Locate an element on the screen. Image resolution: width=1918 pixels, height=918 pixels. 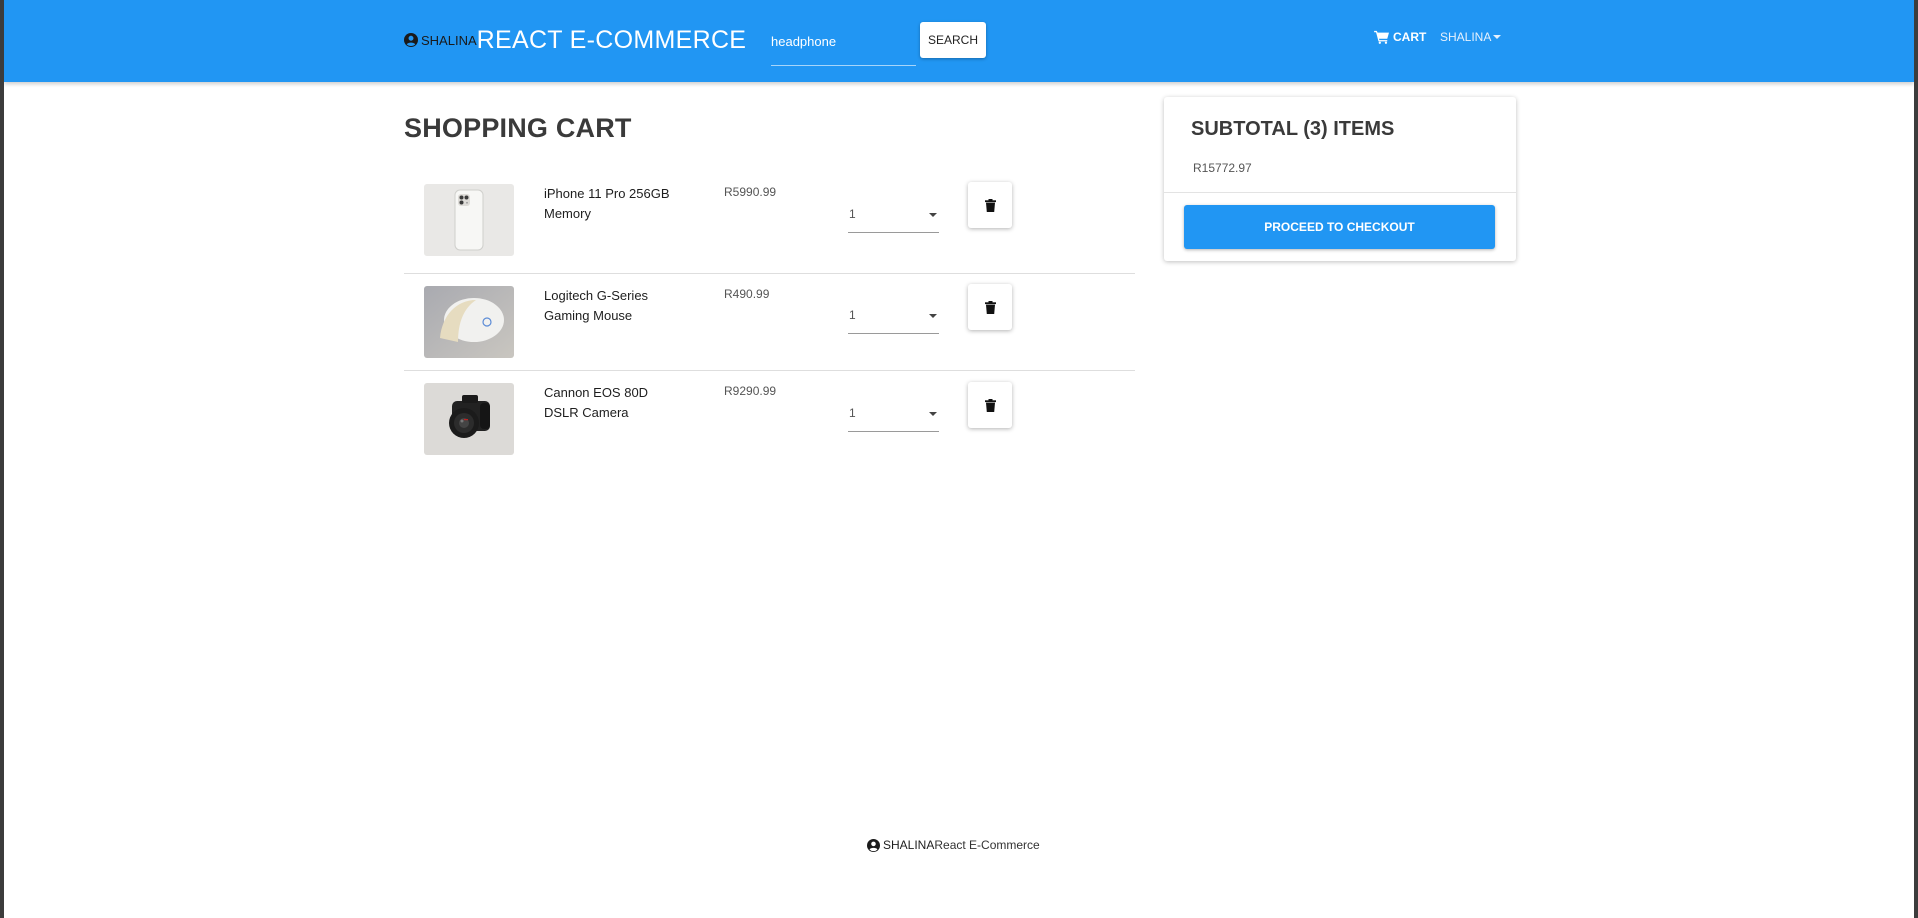
item-price: R5990.99 is located at coordinates (750, 192).